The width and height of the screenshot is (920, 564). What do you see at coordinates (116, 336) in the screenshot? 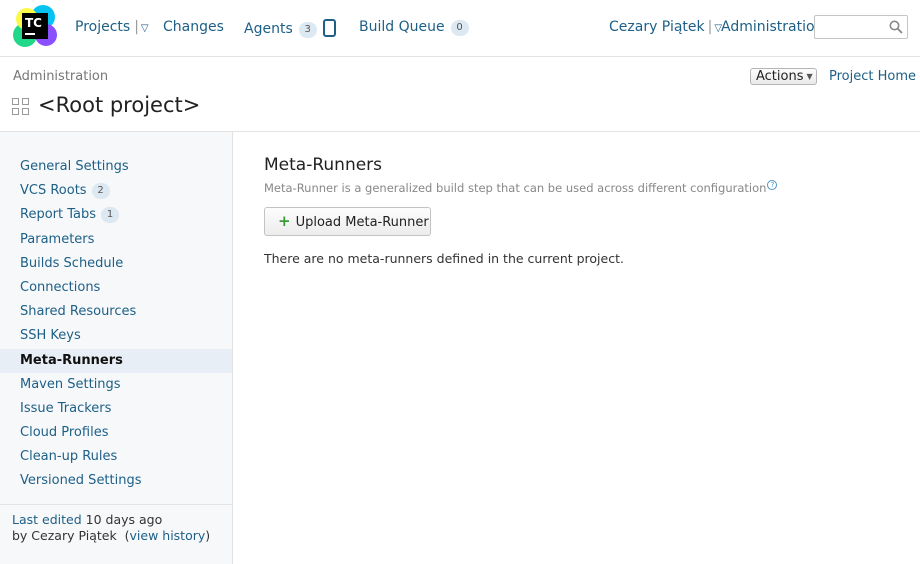
I see `sidebar-item: SSH Keys` at bounding box center [116, 336].